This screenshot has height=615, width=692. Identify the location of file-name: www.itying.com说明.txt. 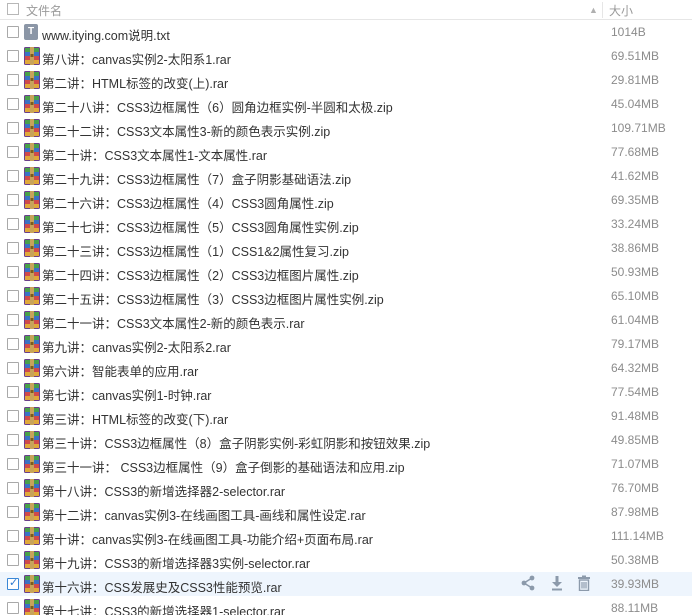
(106, 34).